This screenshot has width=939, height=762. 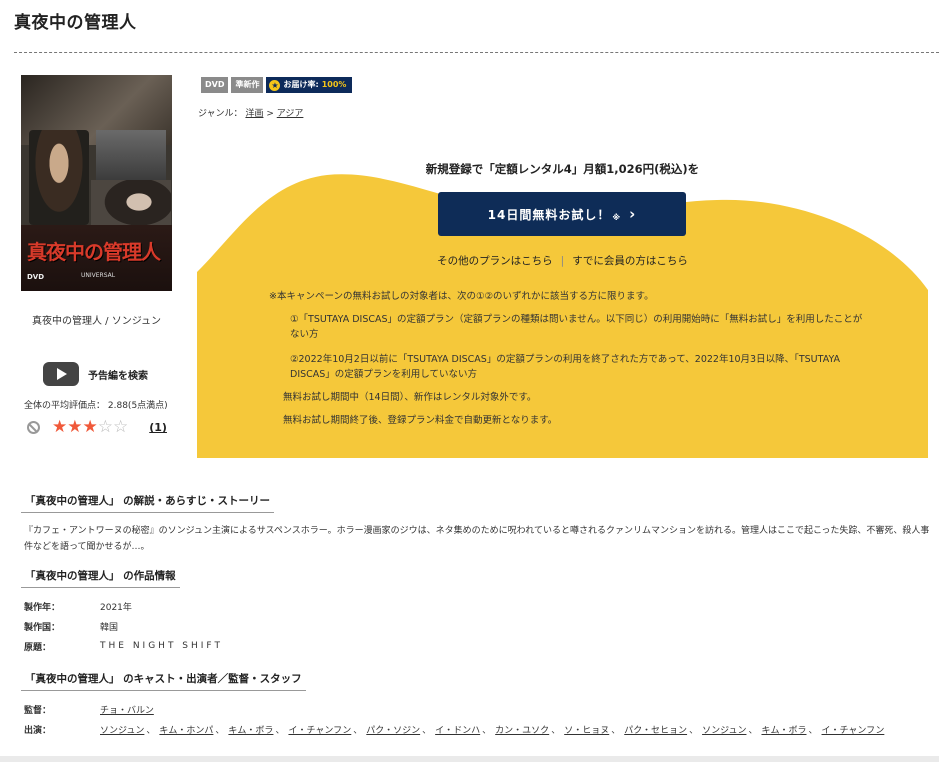 I want to click on free-trial-label: 14日間無料お試し！, so click(x=549, y=214).